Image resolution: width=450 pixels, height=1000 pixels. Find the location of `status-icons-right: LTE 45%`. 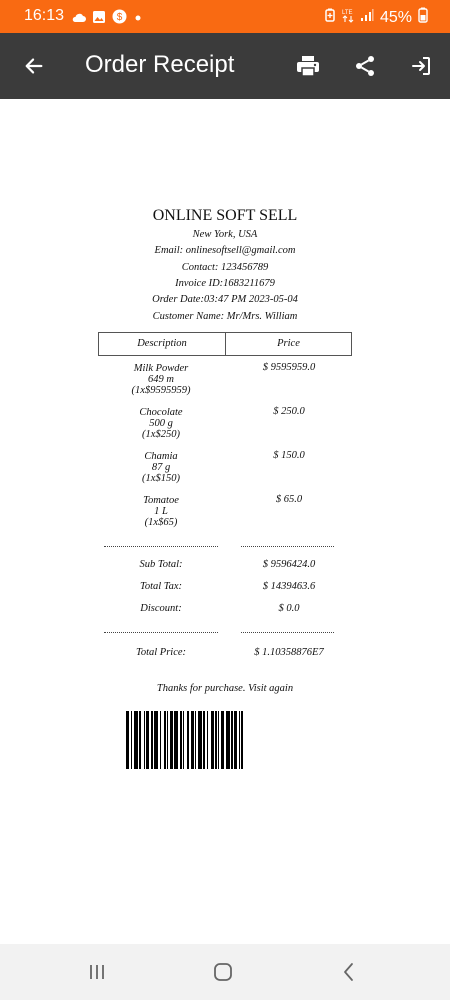

status-icons-right: LTE 45% is located at coordinates (376, 17).